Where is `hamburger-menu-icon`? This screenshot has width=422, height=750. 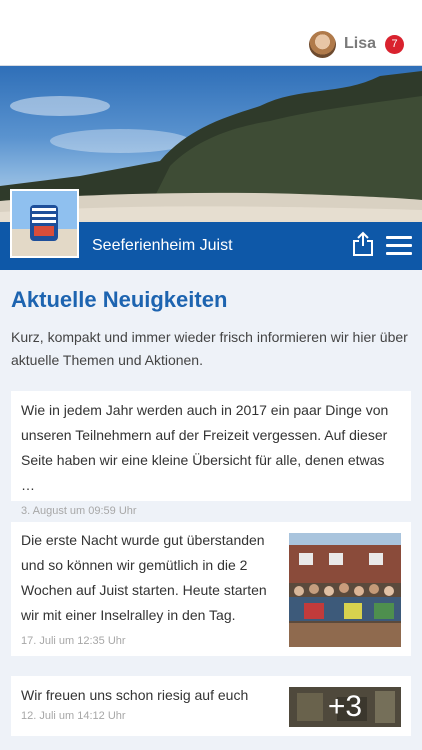
hamburger-menu-icon is located at coordinates (399, 246).